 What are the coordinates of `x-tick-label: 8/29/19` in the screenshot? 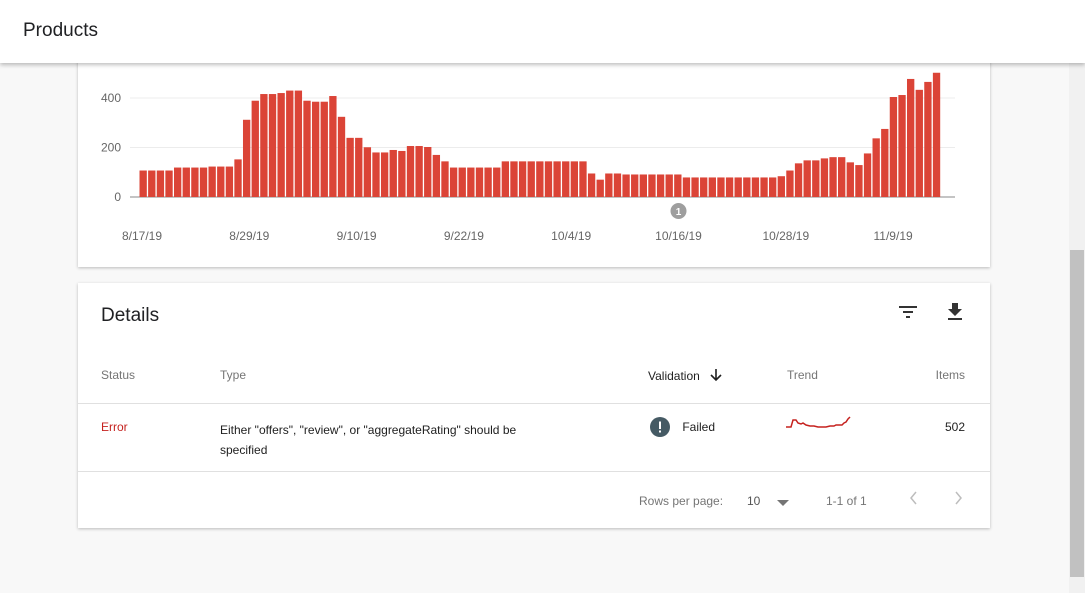 It's located at (249, 236).